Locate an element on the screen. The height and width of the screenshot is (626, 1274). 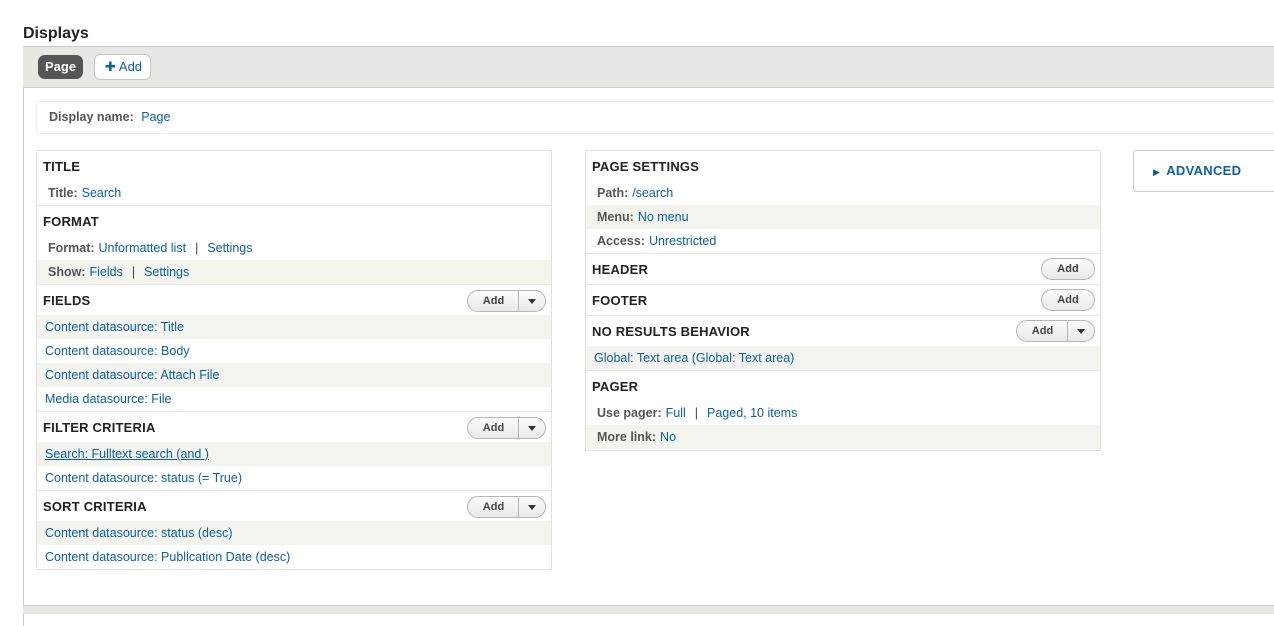
header-add-label: Add is located at coordinates (1068, 269).